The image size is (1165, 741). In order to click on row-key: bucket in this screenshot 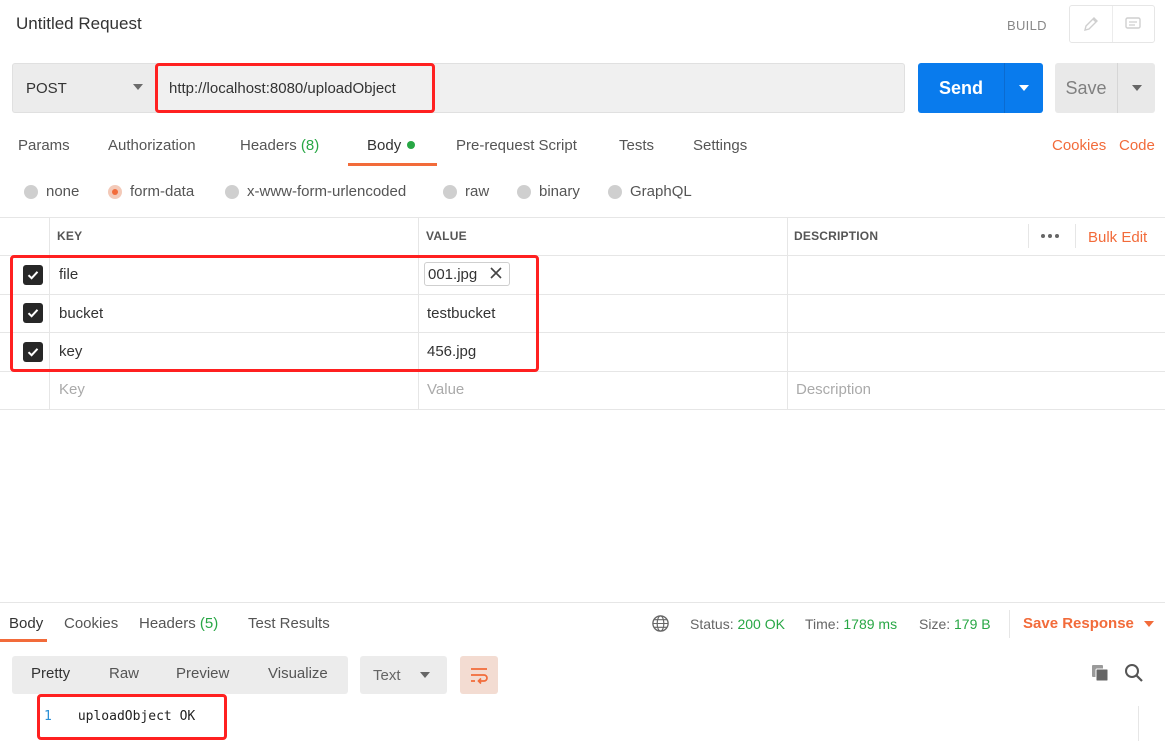, I will do `click(81, 313)`.